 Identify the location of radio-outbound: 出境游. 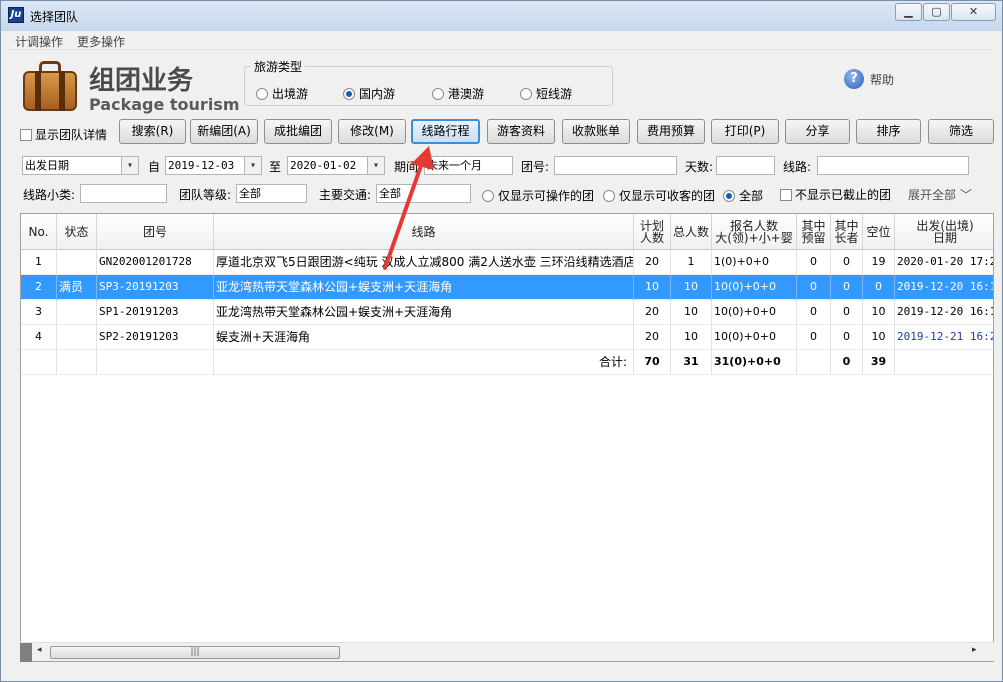
(282, 93).